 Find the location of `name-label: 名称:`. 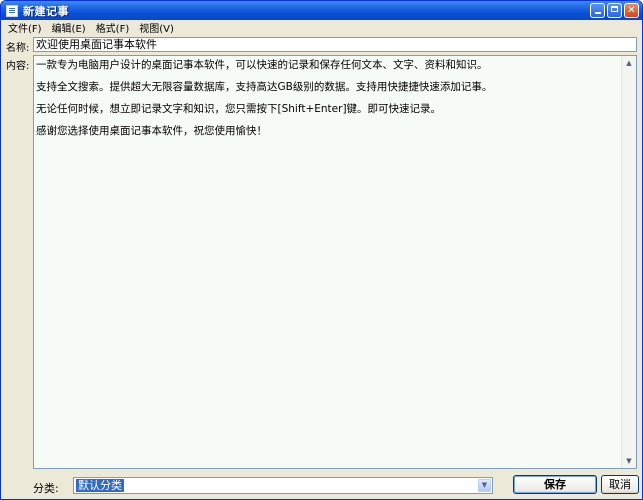

name-label: 名称: is located at coordinates (18, 48).